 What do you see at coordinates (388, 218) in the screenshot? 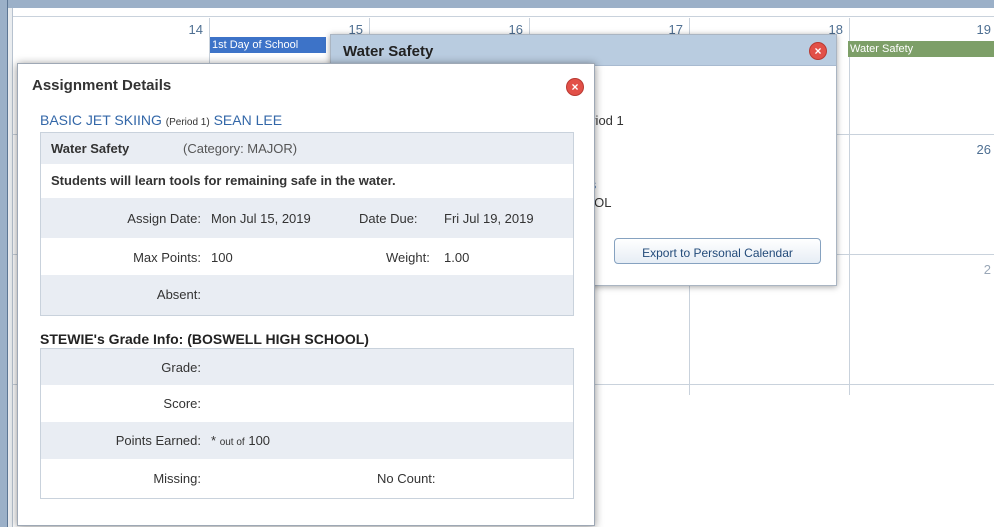
I see `date-due-label: Date Due:` at bounding box center [388, 218].